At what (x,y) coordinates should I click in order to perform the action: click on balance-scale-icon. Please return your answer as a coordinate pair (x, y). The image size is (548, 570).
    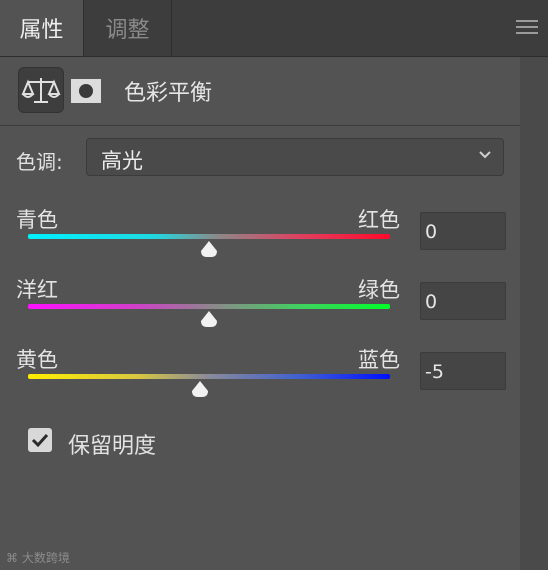
    Looking at the image, I should click on (41, 90).